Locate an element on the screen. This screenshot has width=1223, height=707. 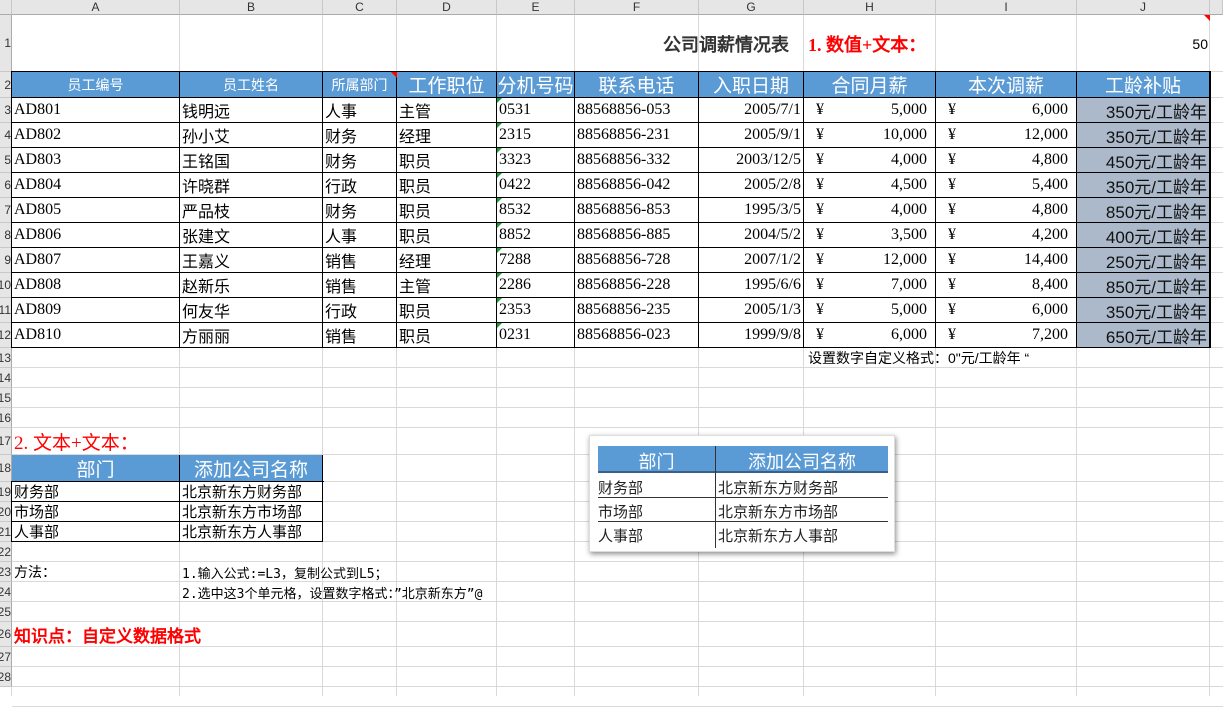
data-cell: 财务 is located at coordinates (360, 160).